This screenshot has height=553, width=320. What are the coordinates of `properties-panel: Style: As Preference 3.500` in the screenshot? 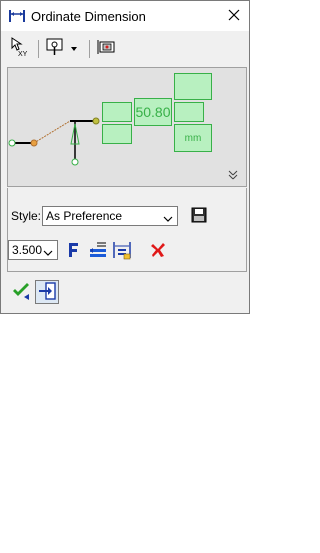 It's located at (127, 230).